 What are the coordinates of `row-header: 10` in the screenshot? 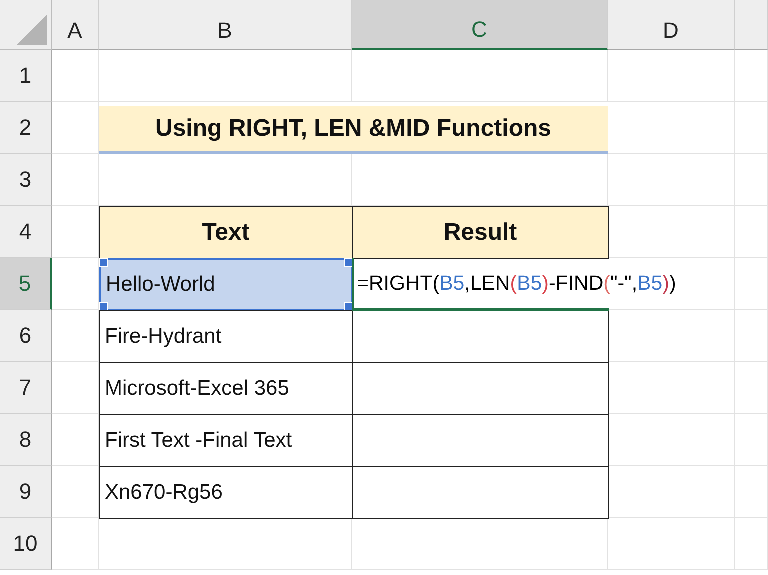 It's located at (26, 544).